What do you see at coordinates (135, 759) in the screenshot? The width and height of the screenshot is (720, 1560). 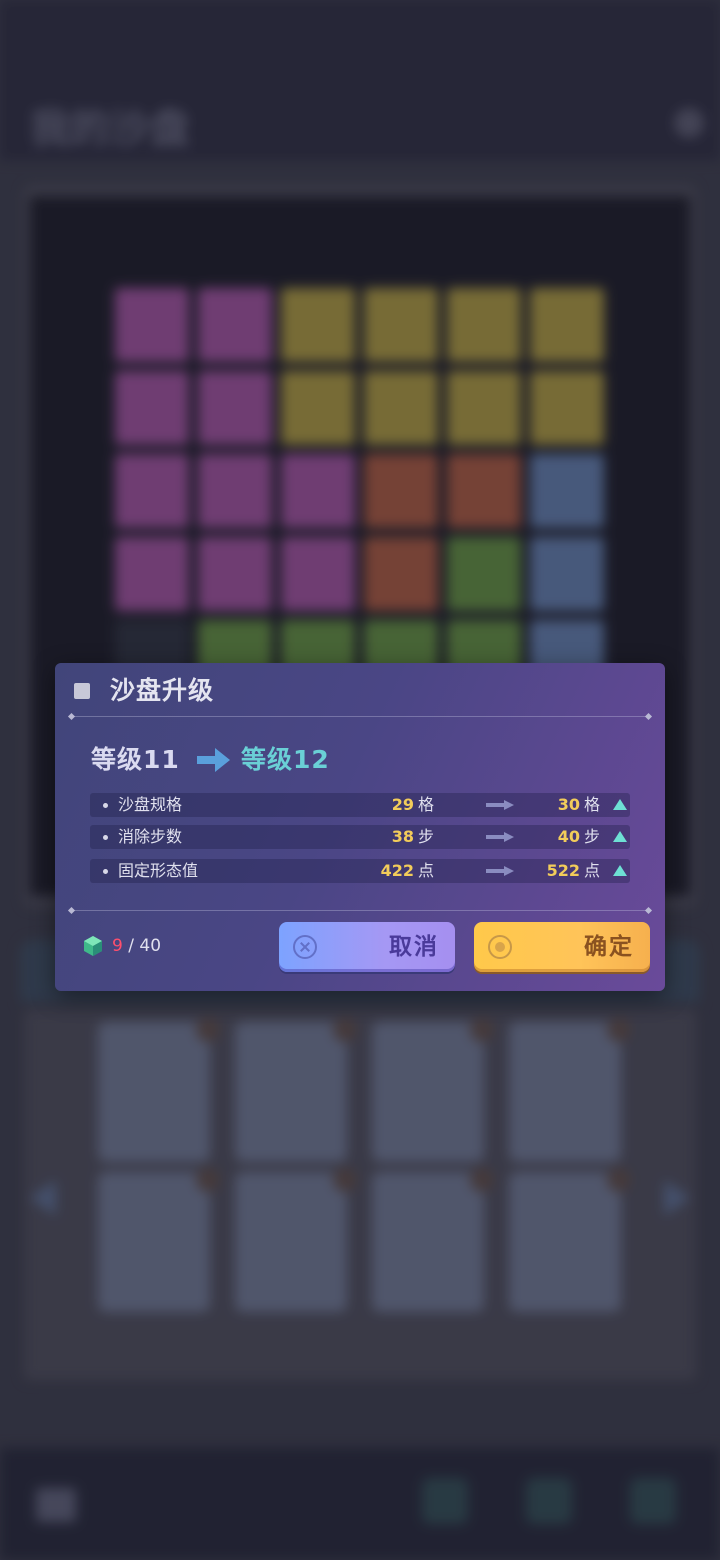 I see `level-from: 等级11` at bounding box center [135, 759].